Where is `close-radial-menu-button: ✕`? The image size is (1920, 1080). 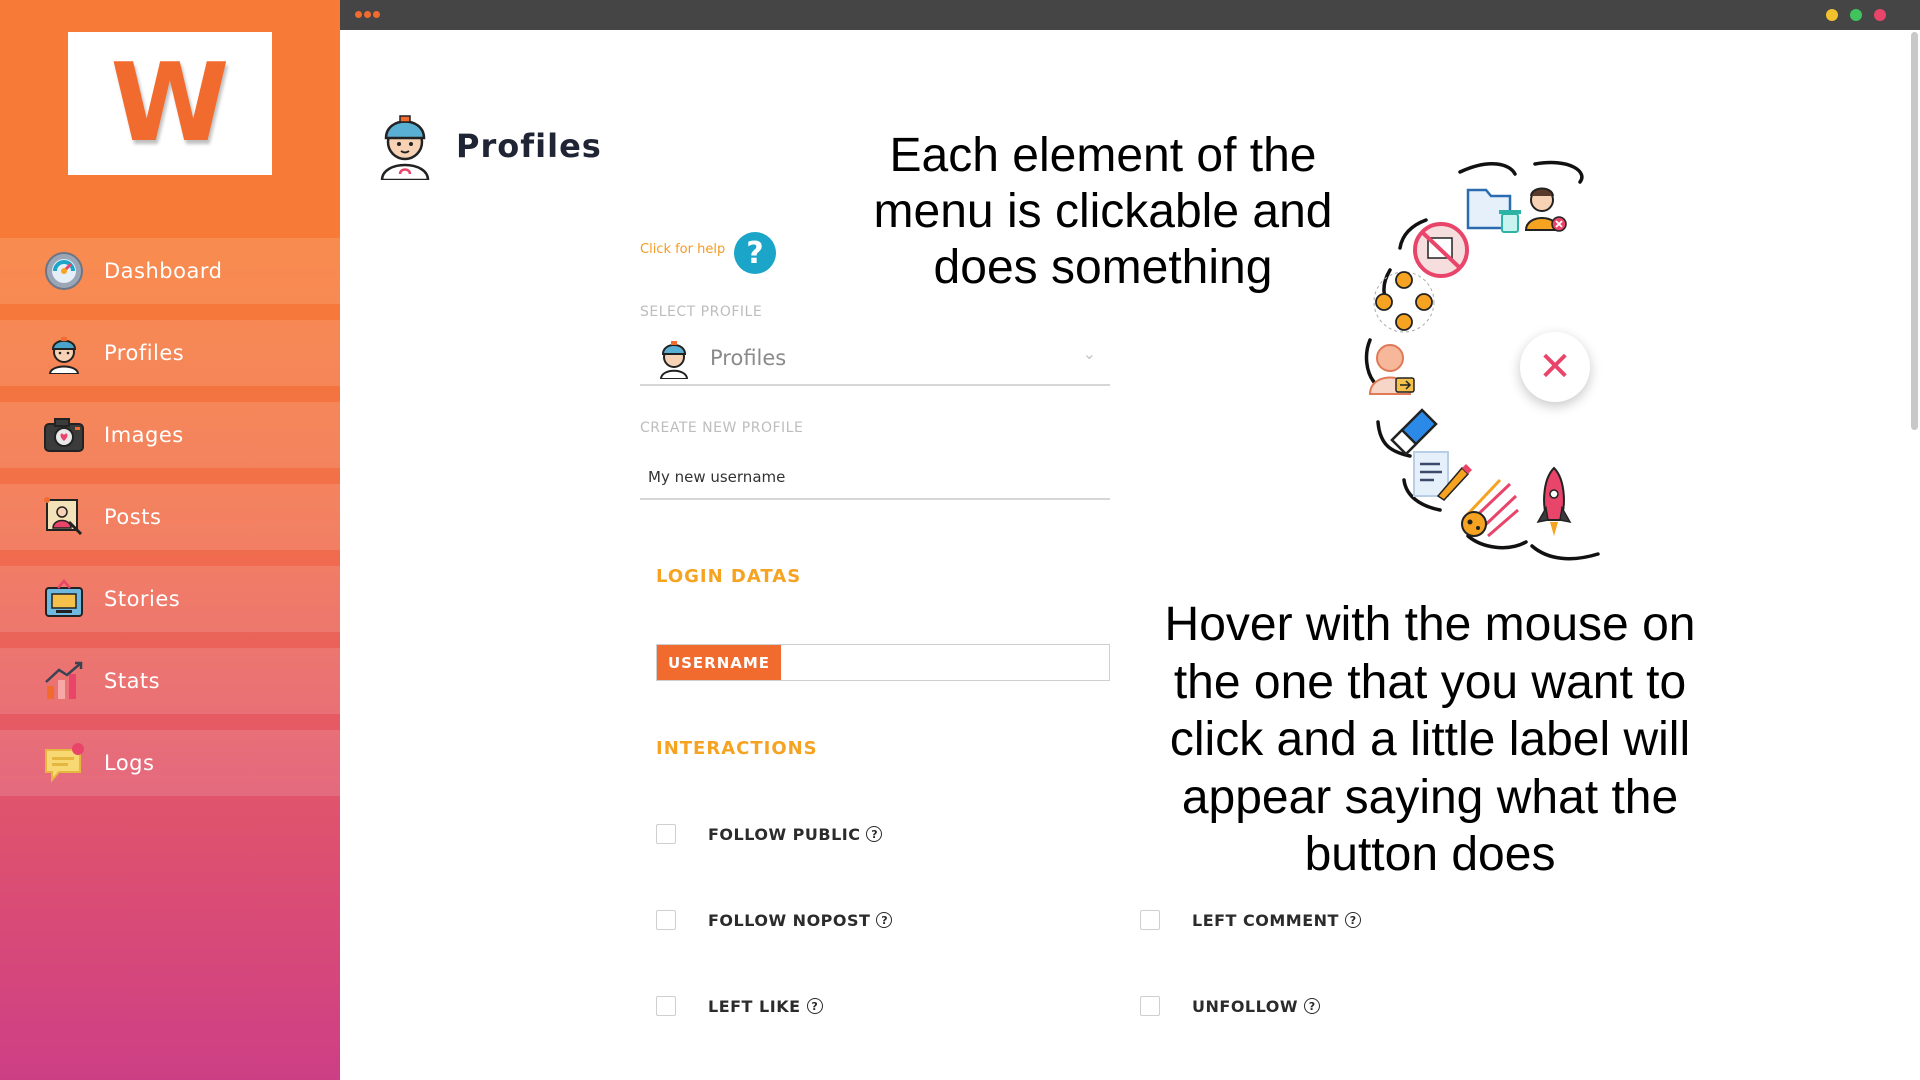 close-radial-menu-button: ✕ is located at coordinates (1555, 367).